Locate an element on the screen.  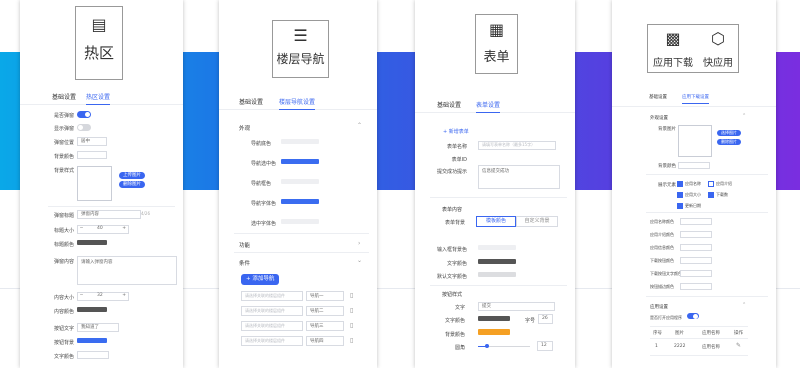
checkbox-app-intro: 应用介绍 is located at coordinates (720, 184).